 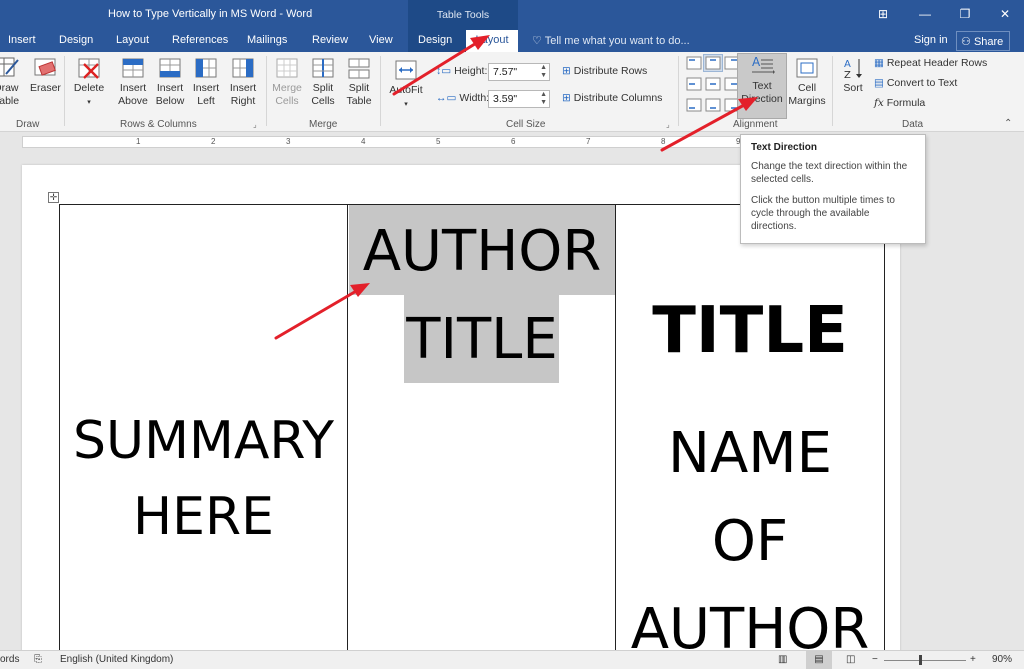 I want to click on distribute-columns-button: ⊞ Distribute Columns, so click(x=612, y=98).